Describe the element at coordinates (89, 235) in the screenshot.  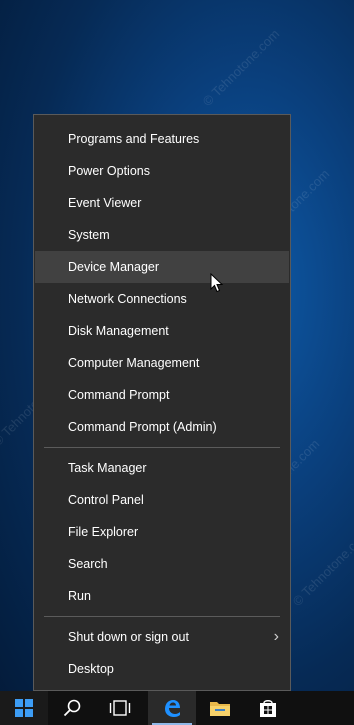
I see `menu-item-label: System` at that location.